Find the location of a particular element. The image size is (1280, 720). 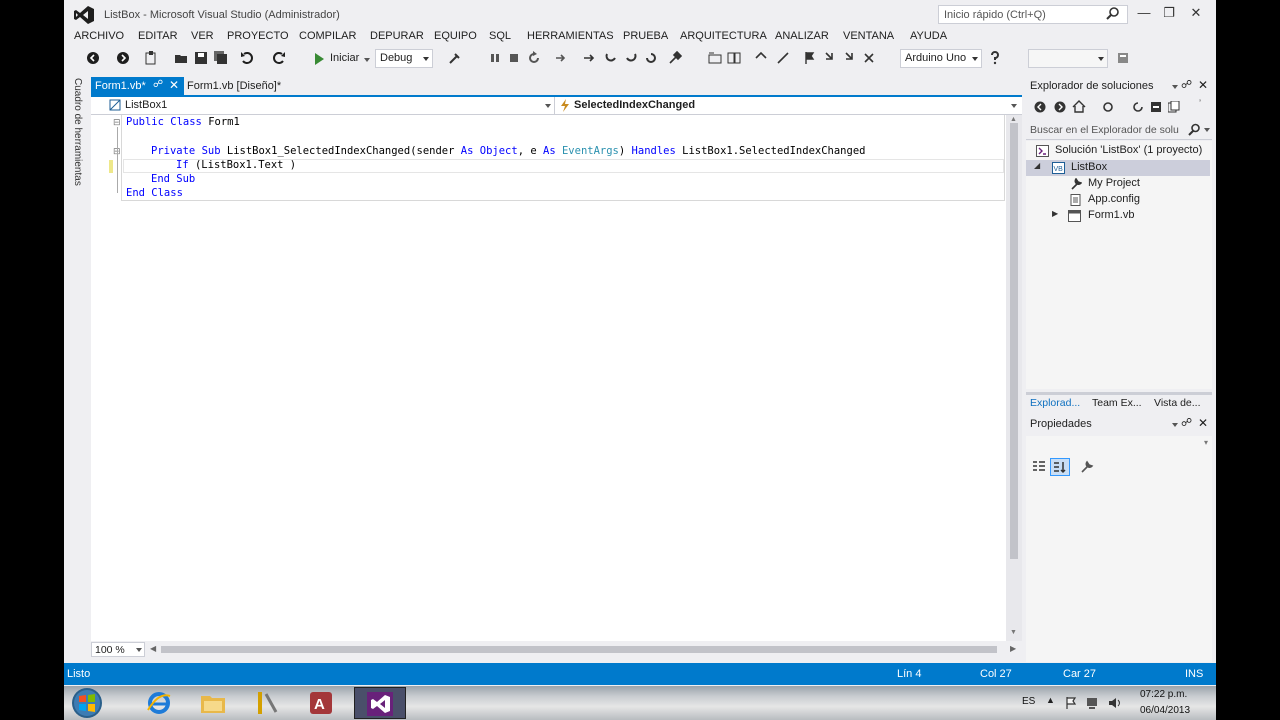

search-icon is located at coordinates (1113, 14).